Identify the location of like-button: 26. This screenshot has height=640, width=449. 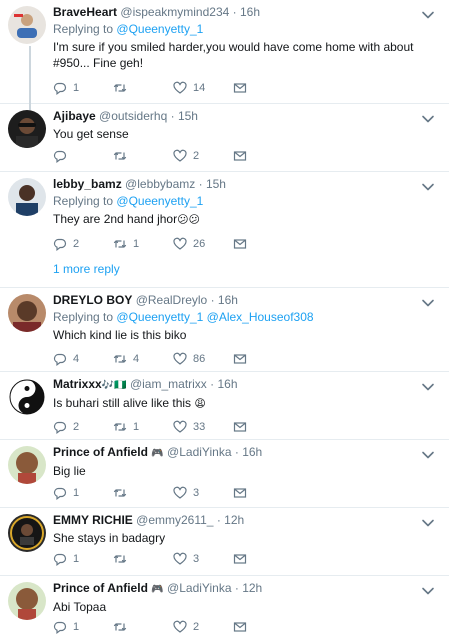
(203, 244).